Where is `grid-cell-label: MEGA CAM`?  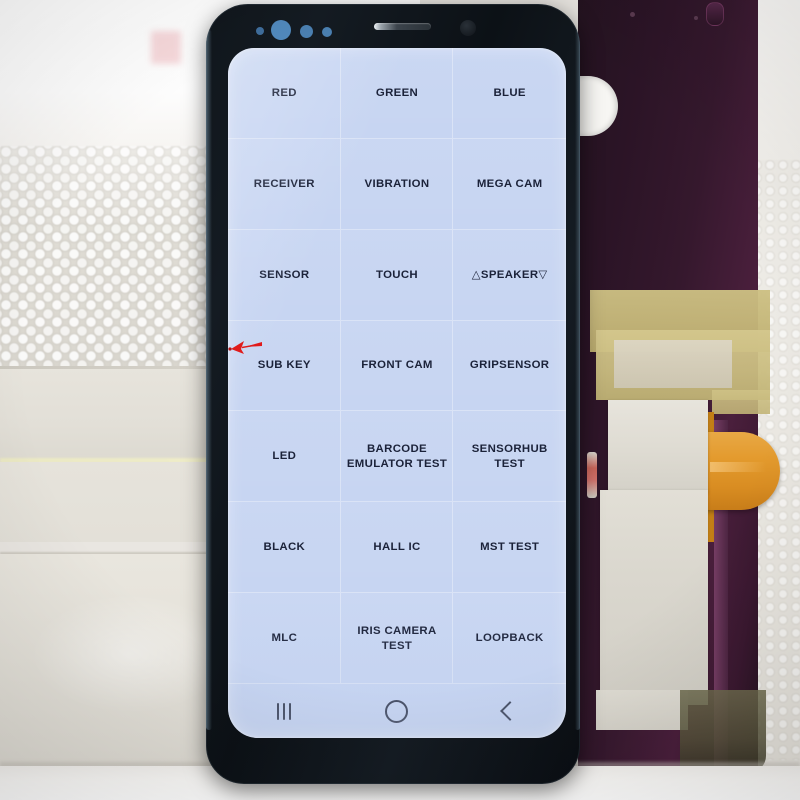
grid-cell-label: MEGA CAM is located at coordinates (509, 183).